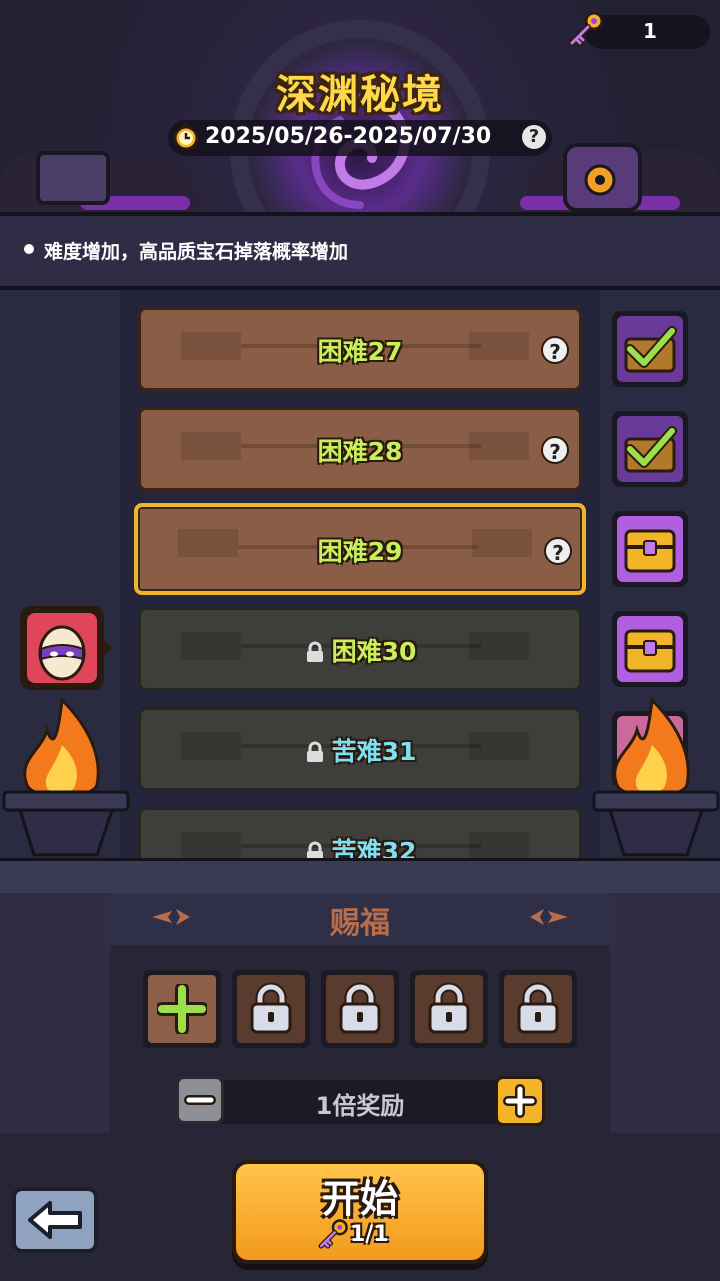  I want to click on level-label: 困难29, so click(360, 551).